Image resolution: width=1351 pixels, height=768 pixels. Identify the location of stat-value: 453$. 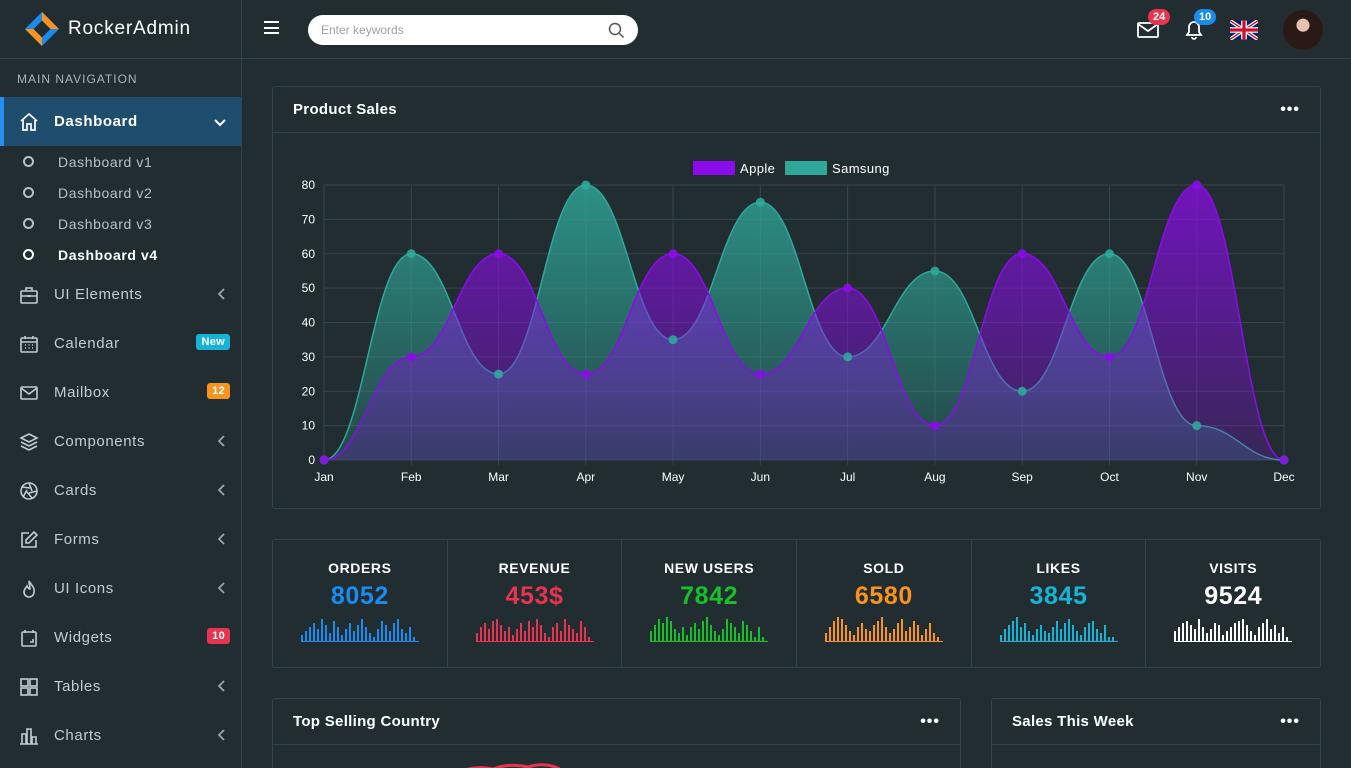
(534, 596).